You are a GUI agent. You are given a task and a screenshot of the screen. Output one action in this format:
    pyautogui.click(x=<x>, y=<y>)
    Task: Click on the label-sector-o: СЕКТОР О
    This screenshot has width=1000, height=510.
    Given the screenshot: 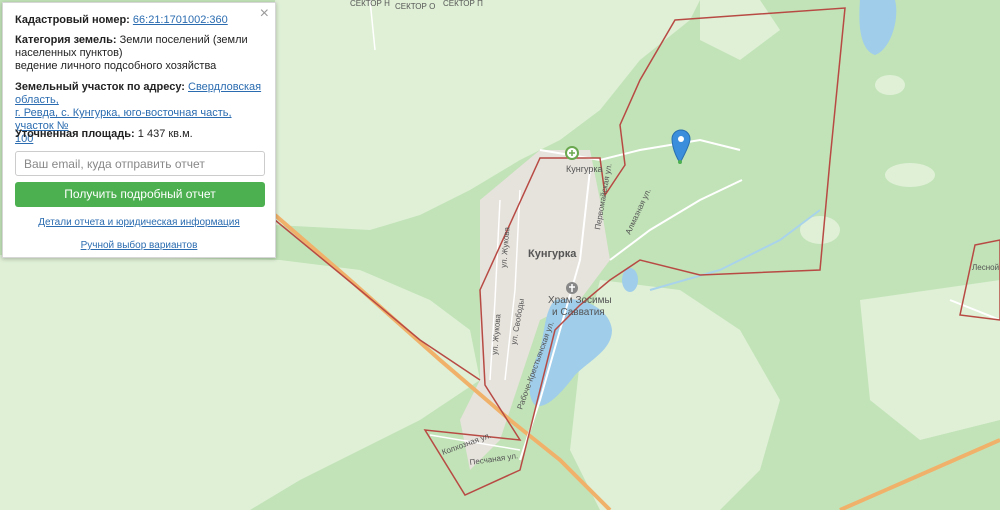 What is the action you would take?
    pyautogui.click(x=415, y=6)
    